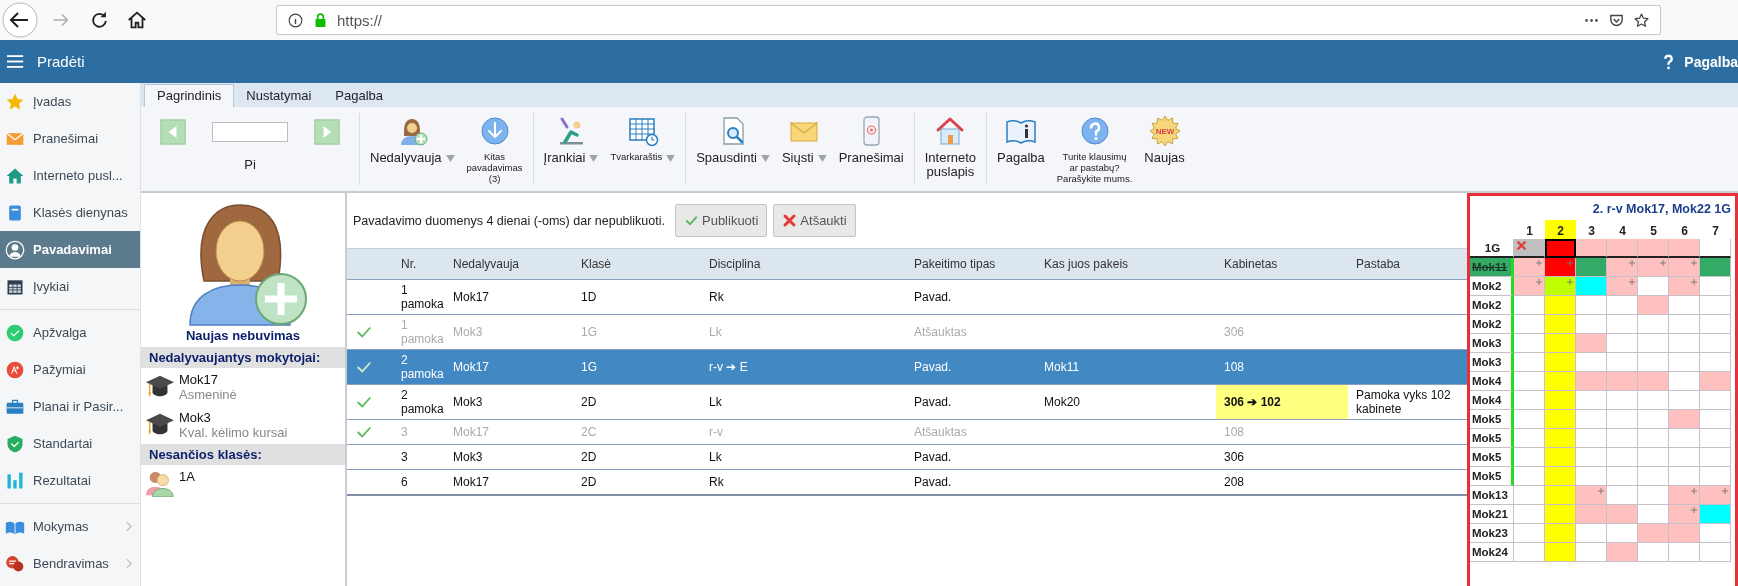 The width and height of the screenshot is (1738, 586). What do you see at coordinates (70, 286) in the screenshot?
I see `sidebar-item: Įvykiai` at bounding box center [70, 286].